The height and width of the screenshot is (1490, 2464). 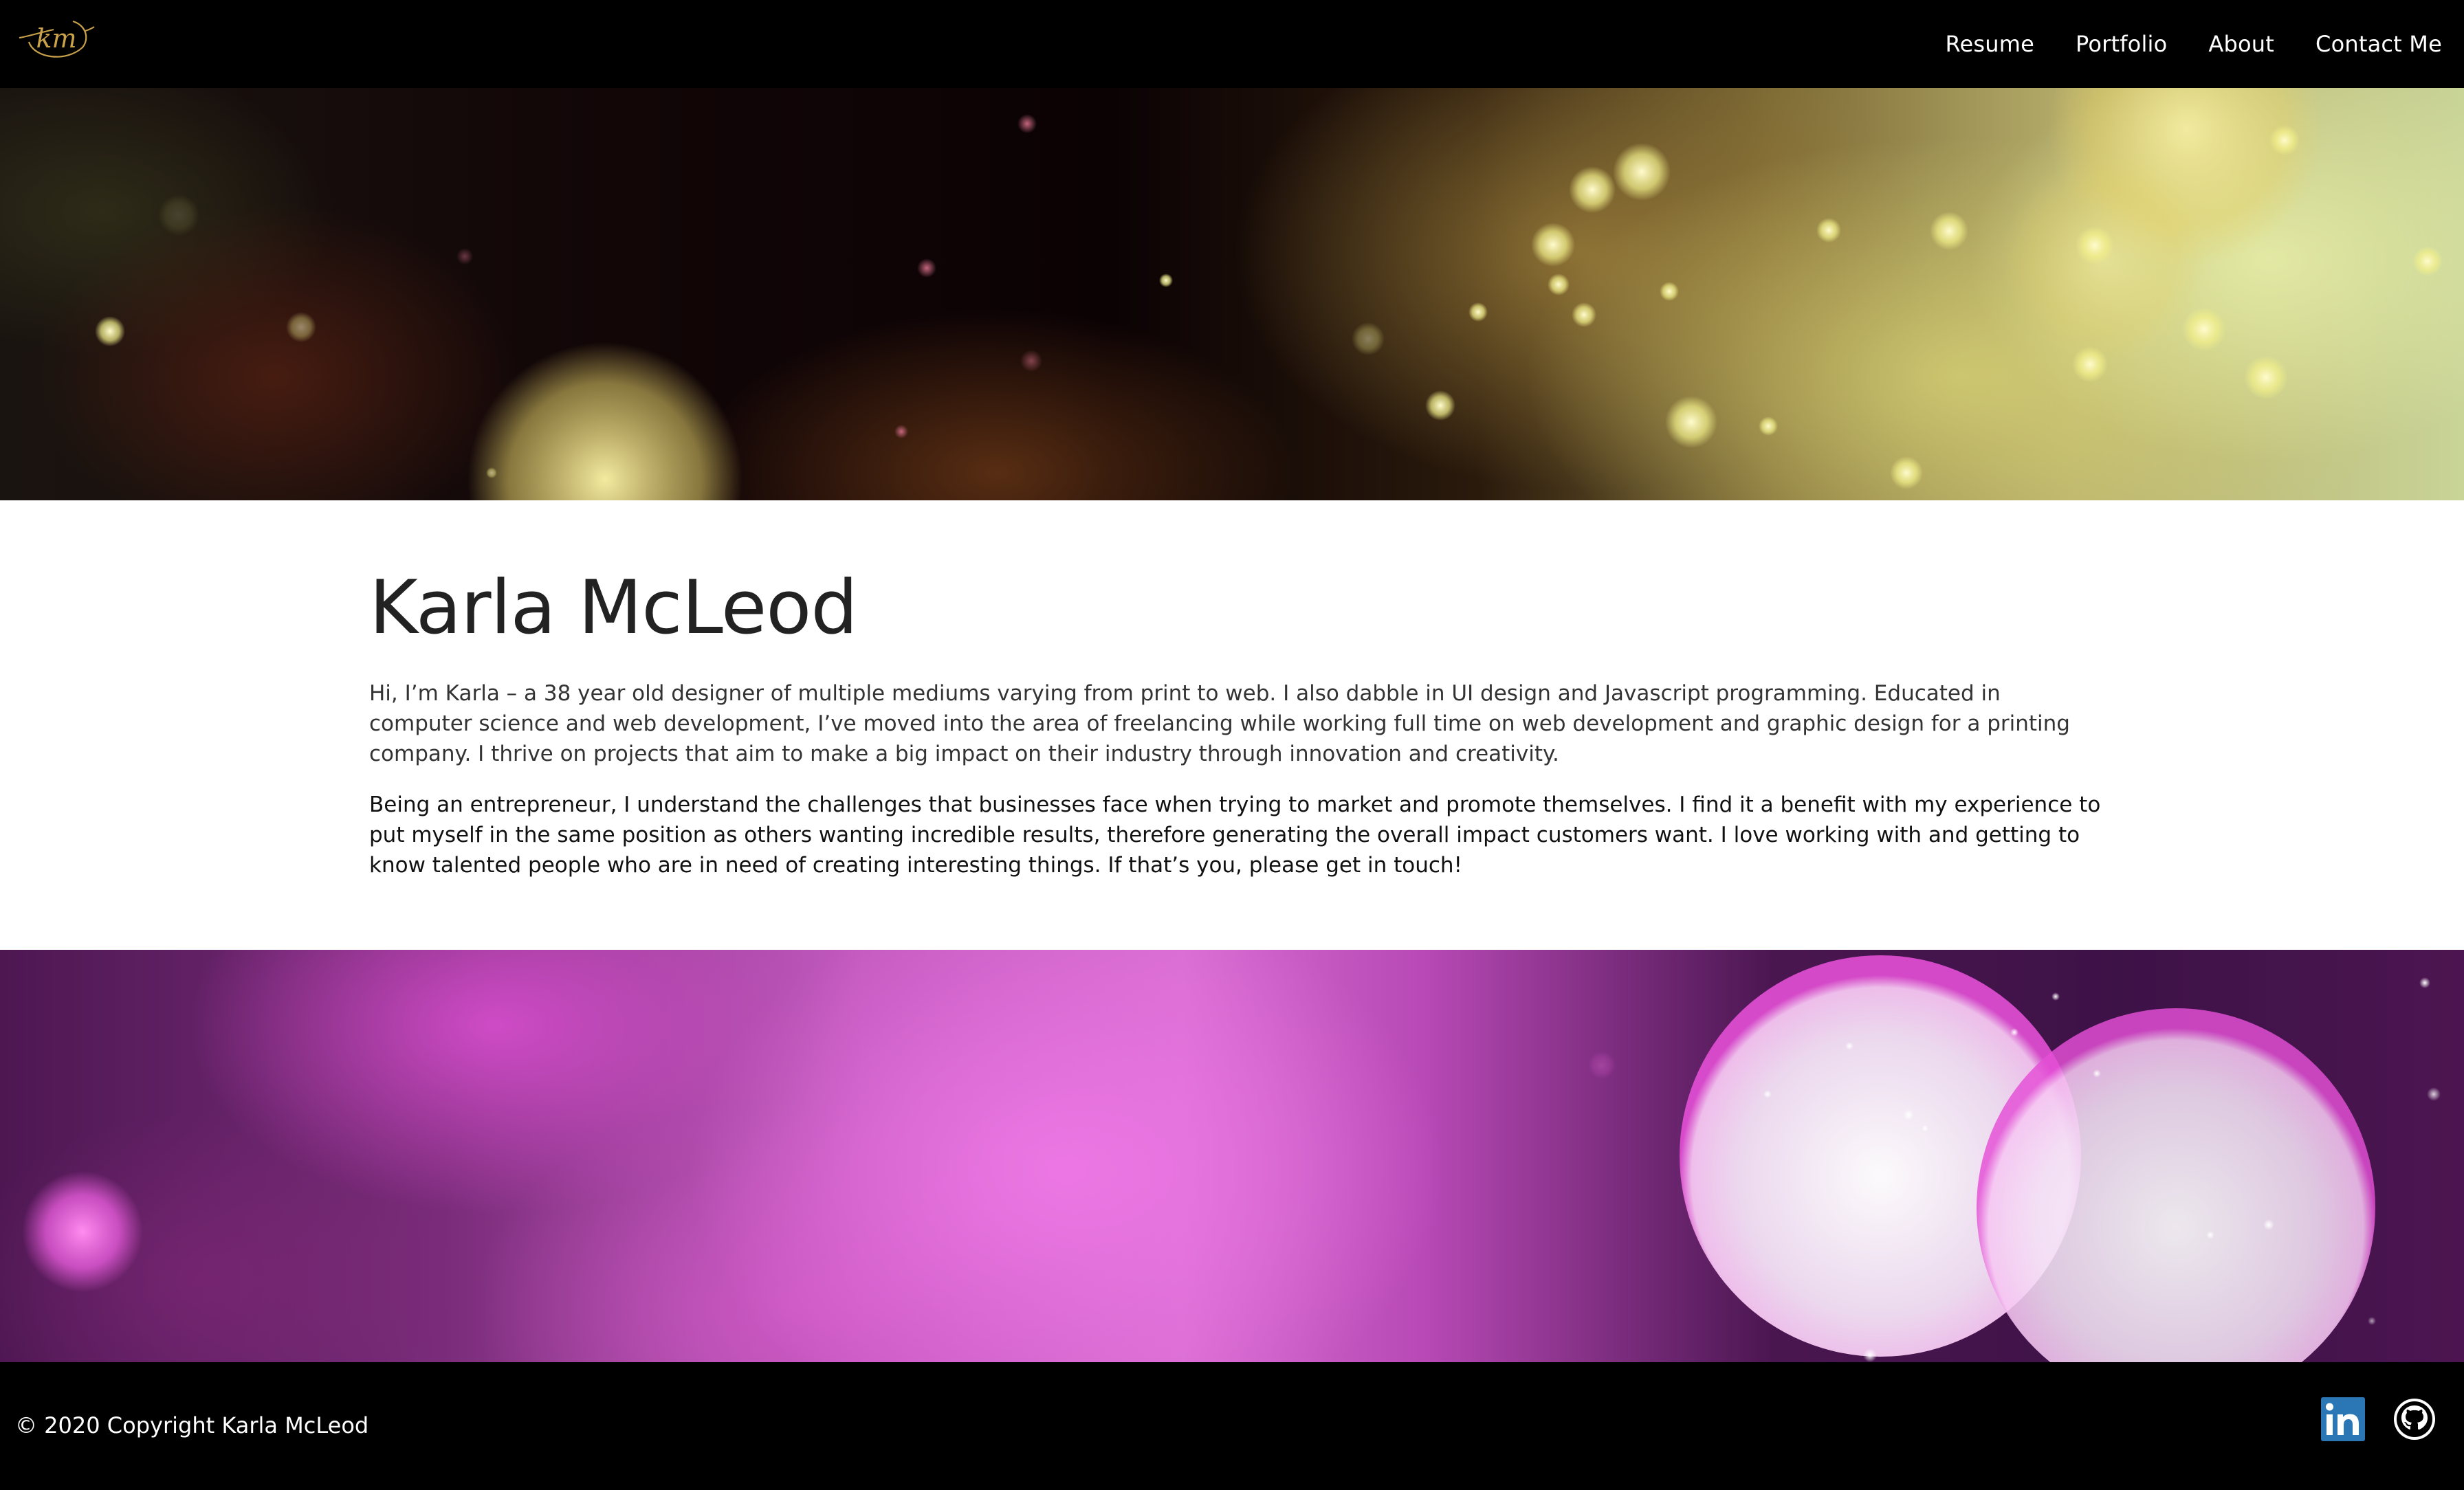 I want to click on linkedin-link, so click(x=2343, y=1419).